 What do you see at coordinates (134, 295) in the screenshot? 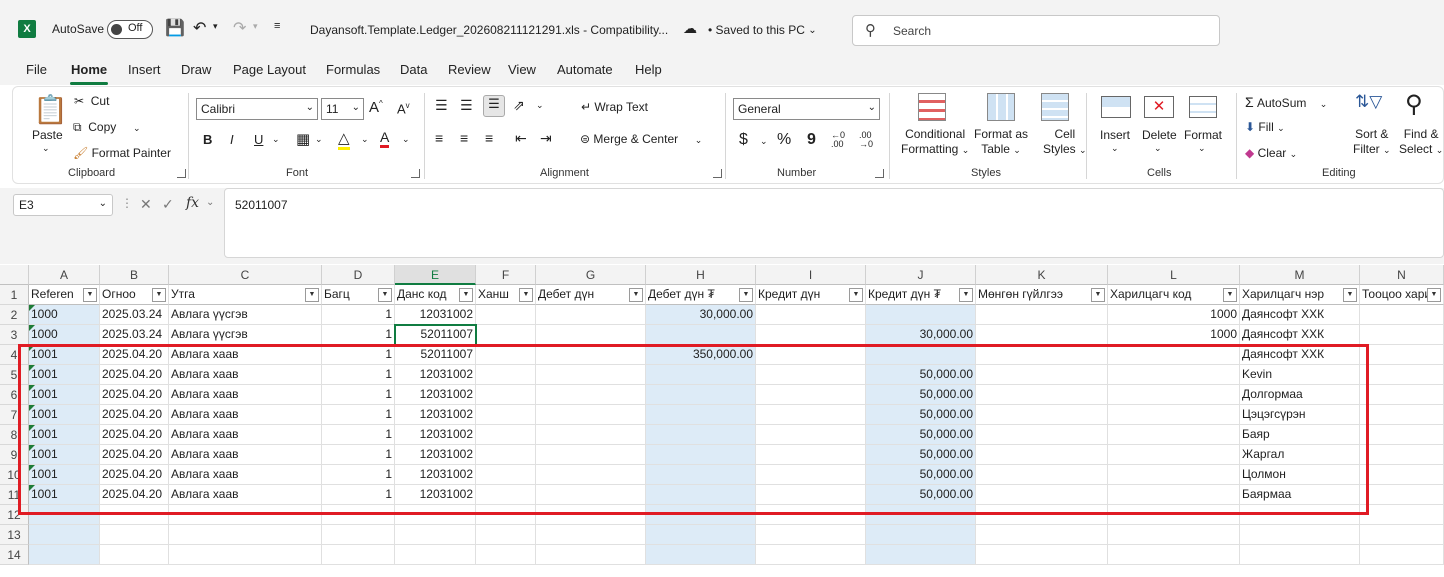
I see `header-cell: Огноо ▼` at bounding box center [134, 295].